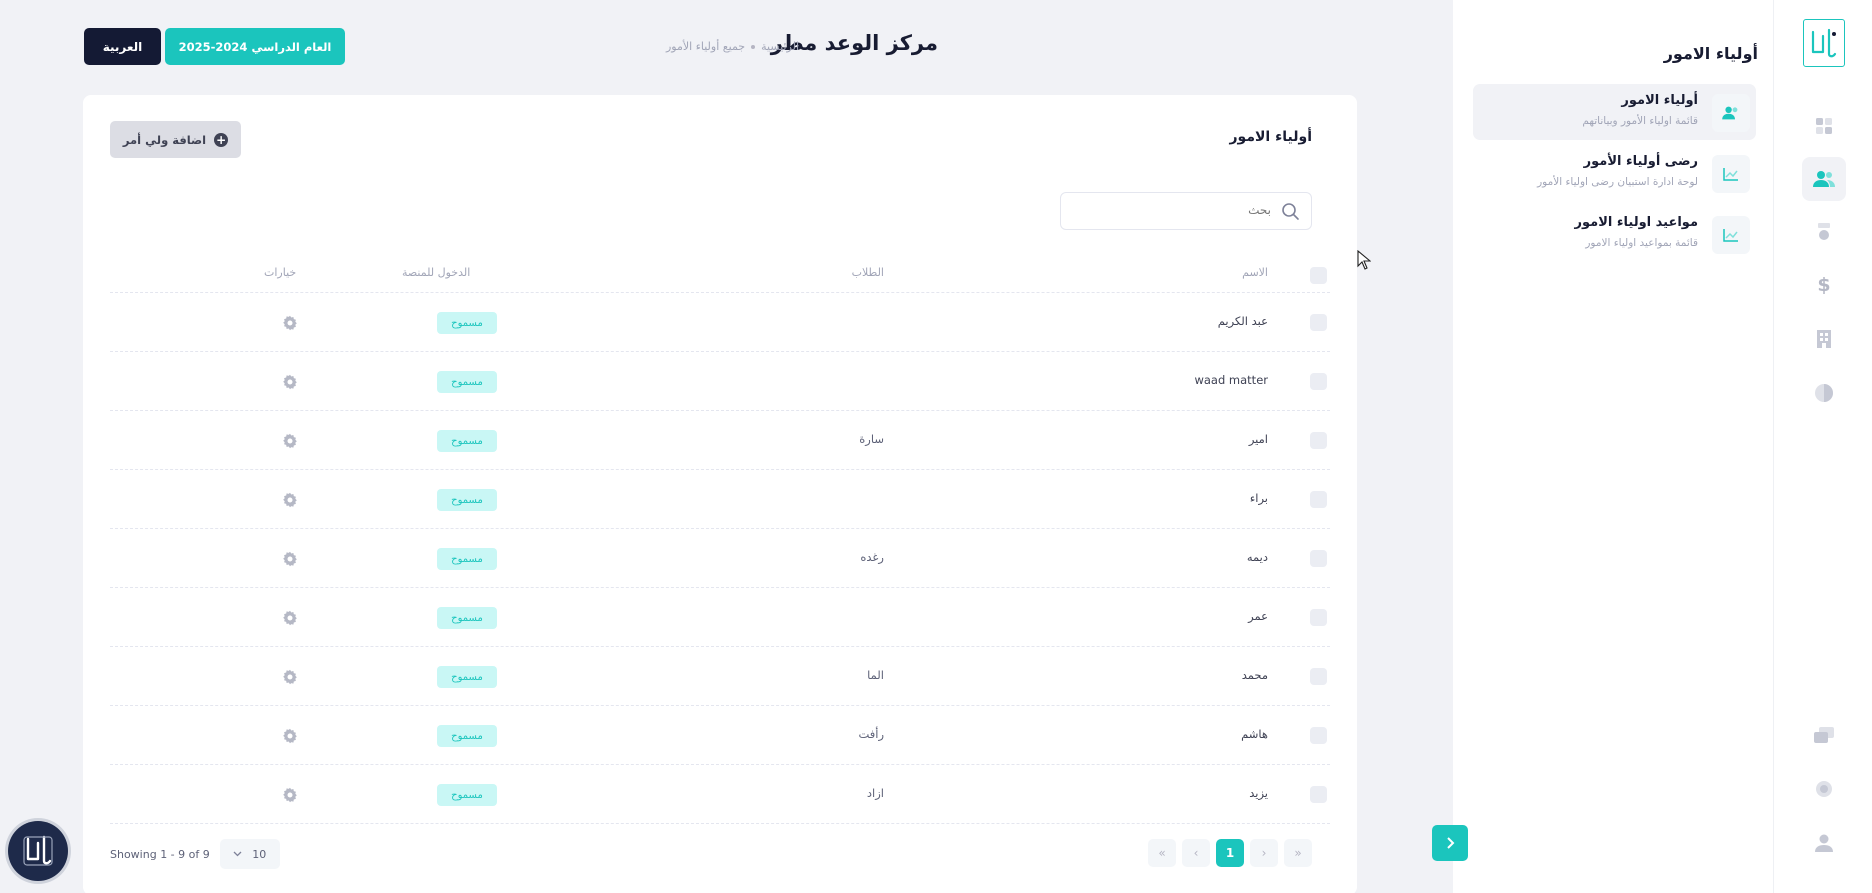 Image resolution: width=1872 pixels, height=893 pixels. What do you see at coordinates (255, 46) in the screenshot?
I see `academic-year-button: العام الدراسي 2024-2025` at bounding box center [255, 46].